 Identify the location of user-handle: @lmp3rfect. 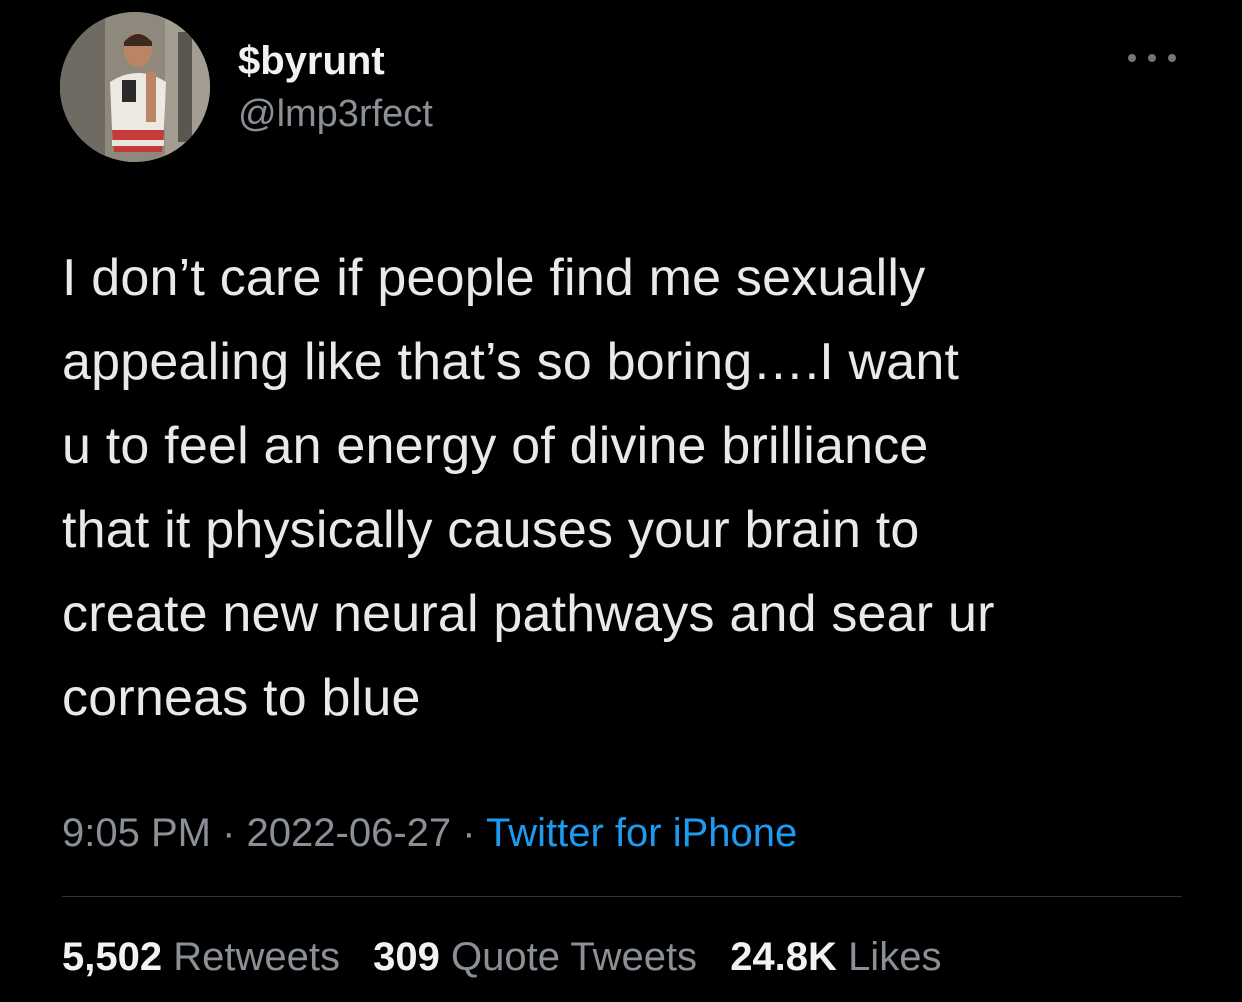
(335, 114).